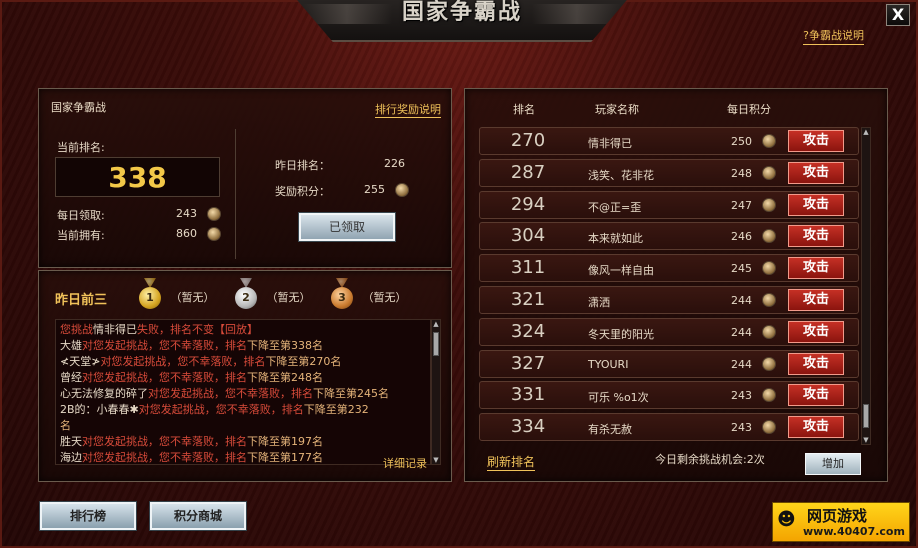  What do you see at coordinates (150, 298) in the screenshot?
I see `gold-medal-icon: 1` at bounding box center [150, 298].